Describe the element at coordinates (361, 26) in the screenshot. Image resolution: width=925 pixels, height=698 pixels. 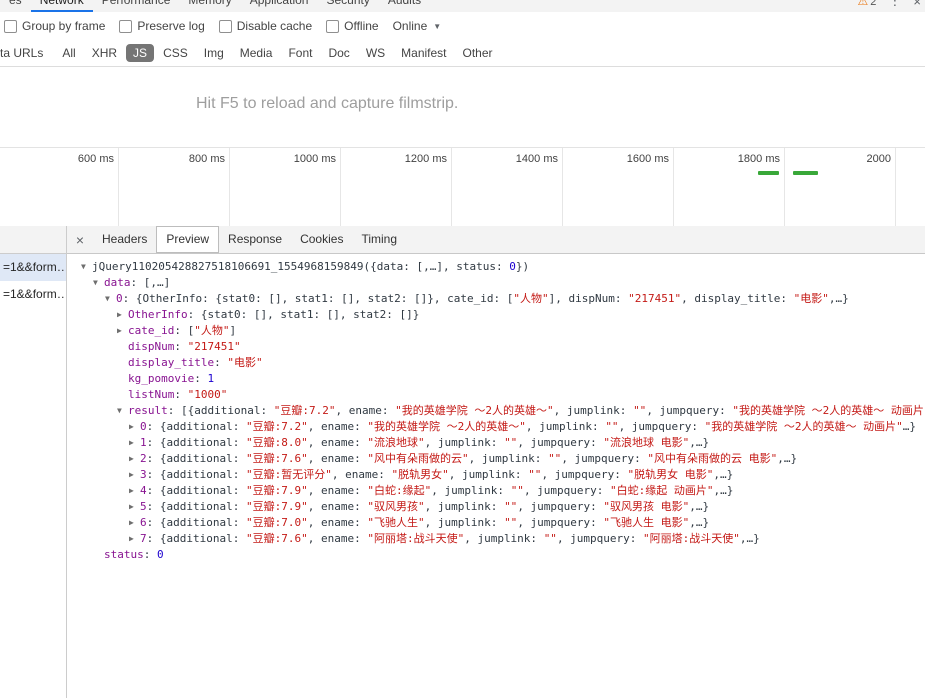
I see `checkbox-label: Offline` at that location.